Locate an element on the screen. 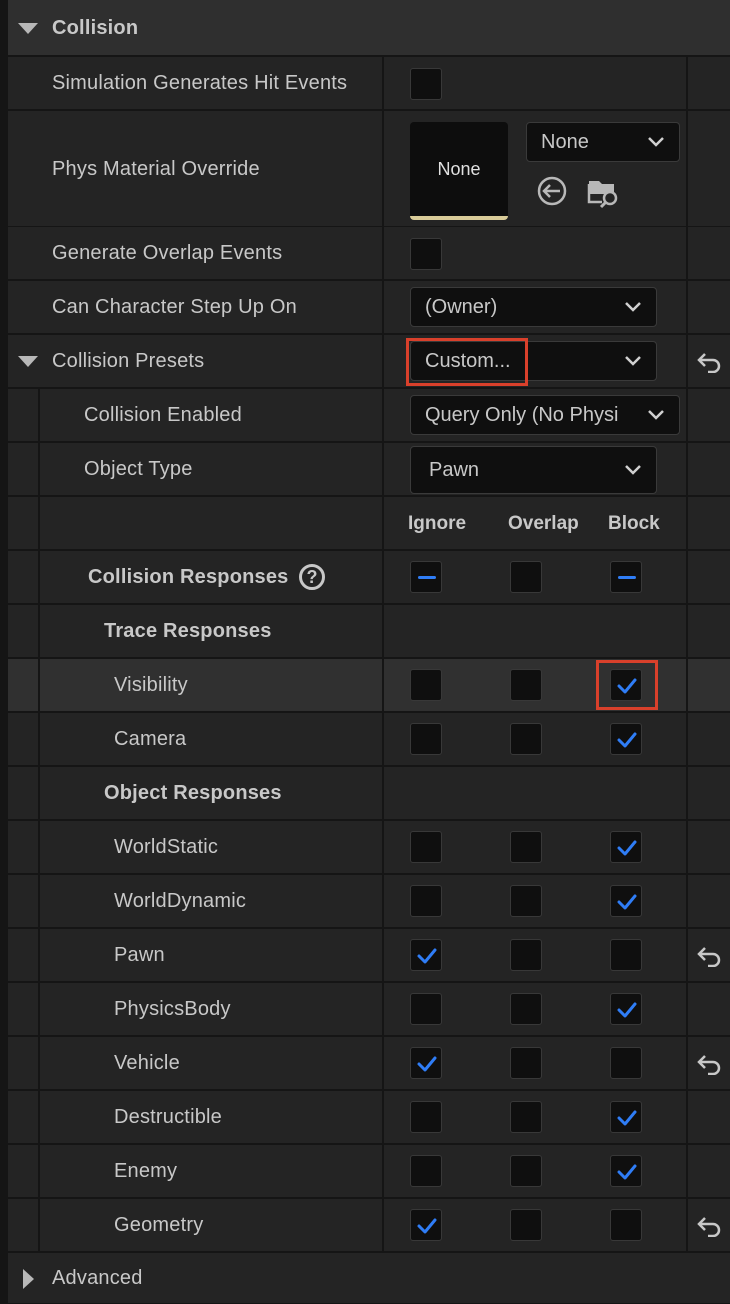 The image size is (730, 1304). collision-section-header: Collision is located at coordinates (369, 28).